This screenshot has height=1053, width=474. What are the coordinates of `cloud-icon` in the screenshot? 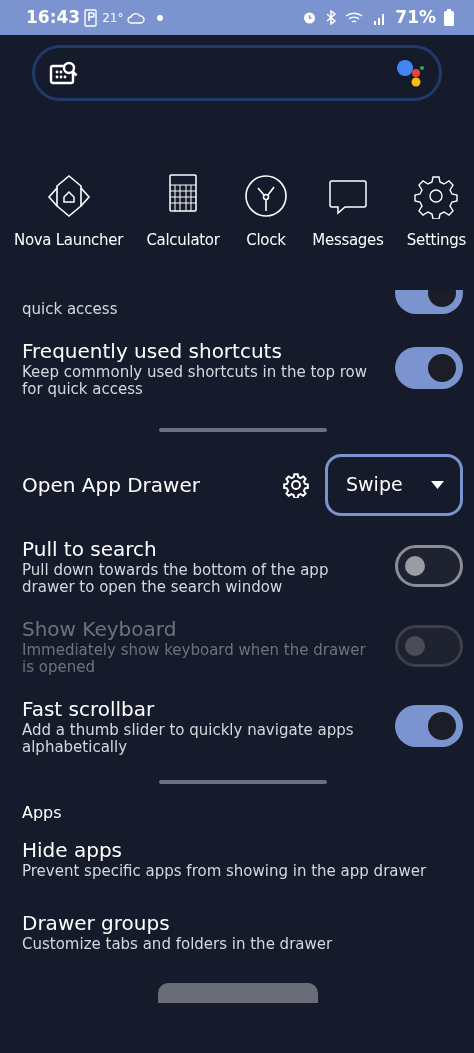 It's located at (136, 17).